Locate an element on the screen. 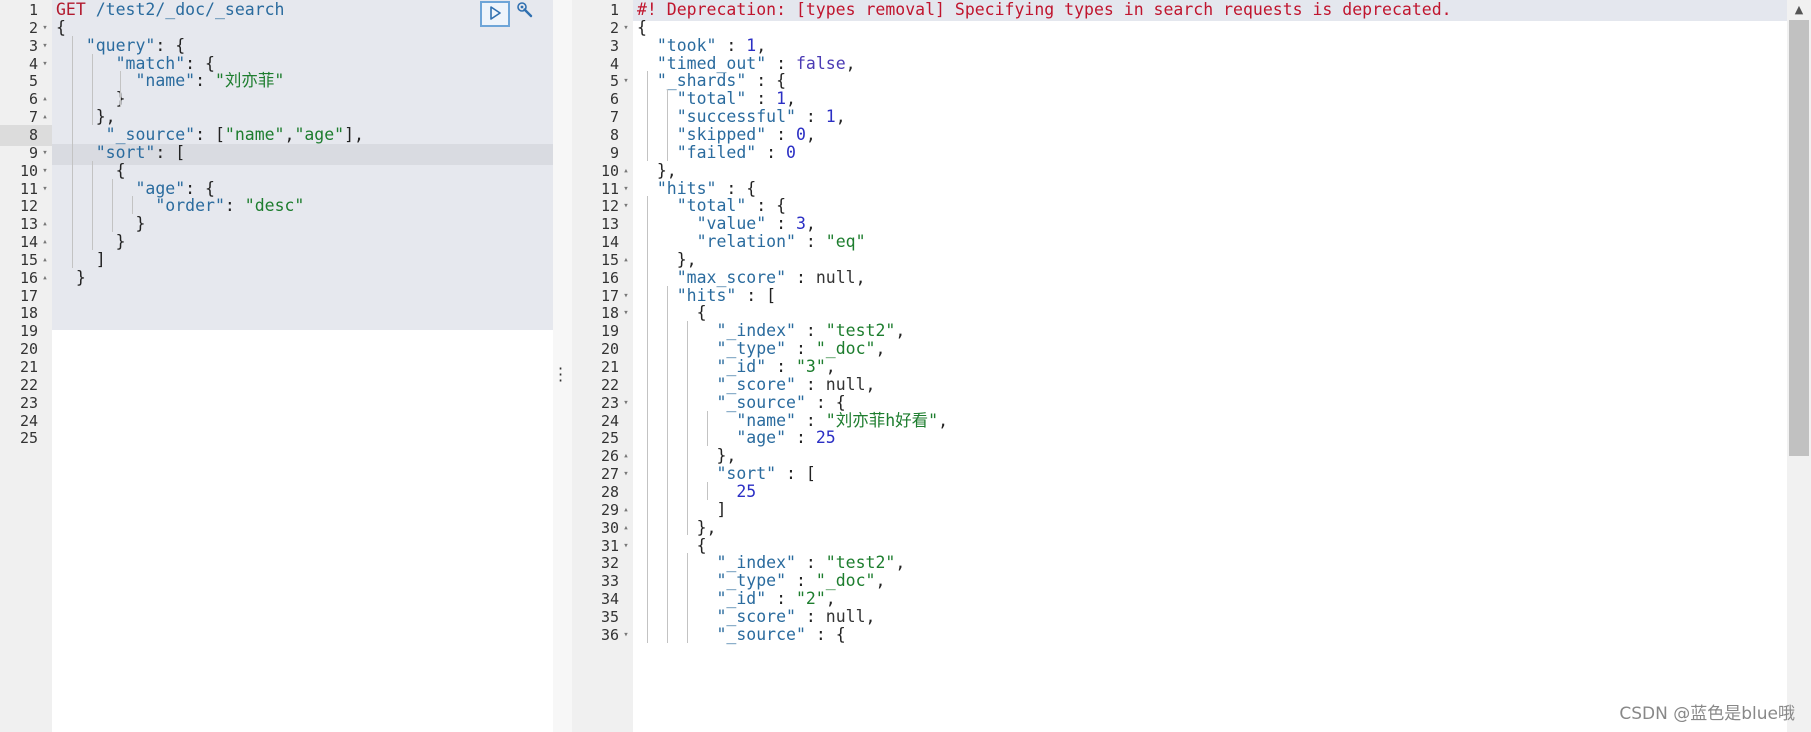 This screenshot has width=1811, height=732. token-key: "sort" is located at coordinates (746, 474).